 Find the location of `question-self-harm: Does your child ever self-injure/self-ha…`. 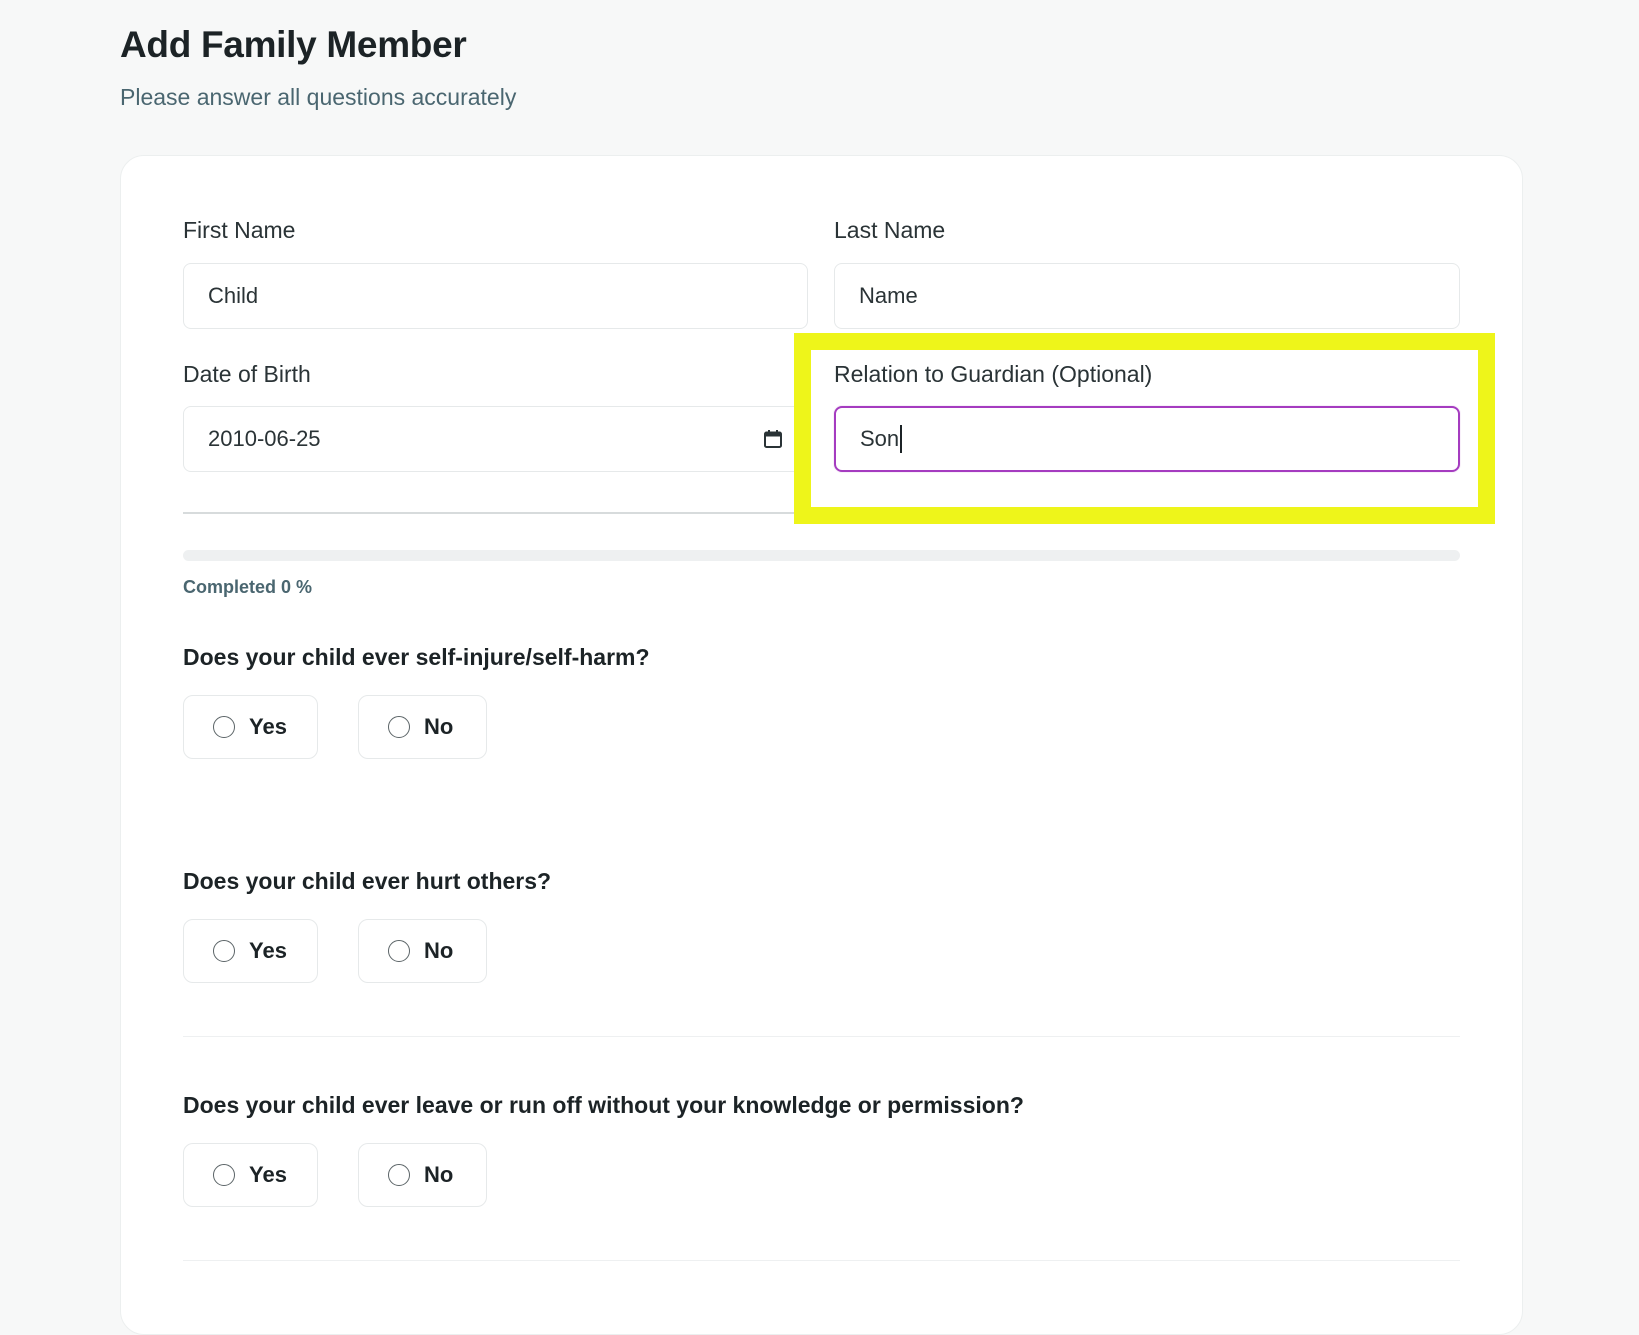

question-self-harm: Does your child ever self-injure/self-ha… is located at coordinates (821, 701).